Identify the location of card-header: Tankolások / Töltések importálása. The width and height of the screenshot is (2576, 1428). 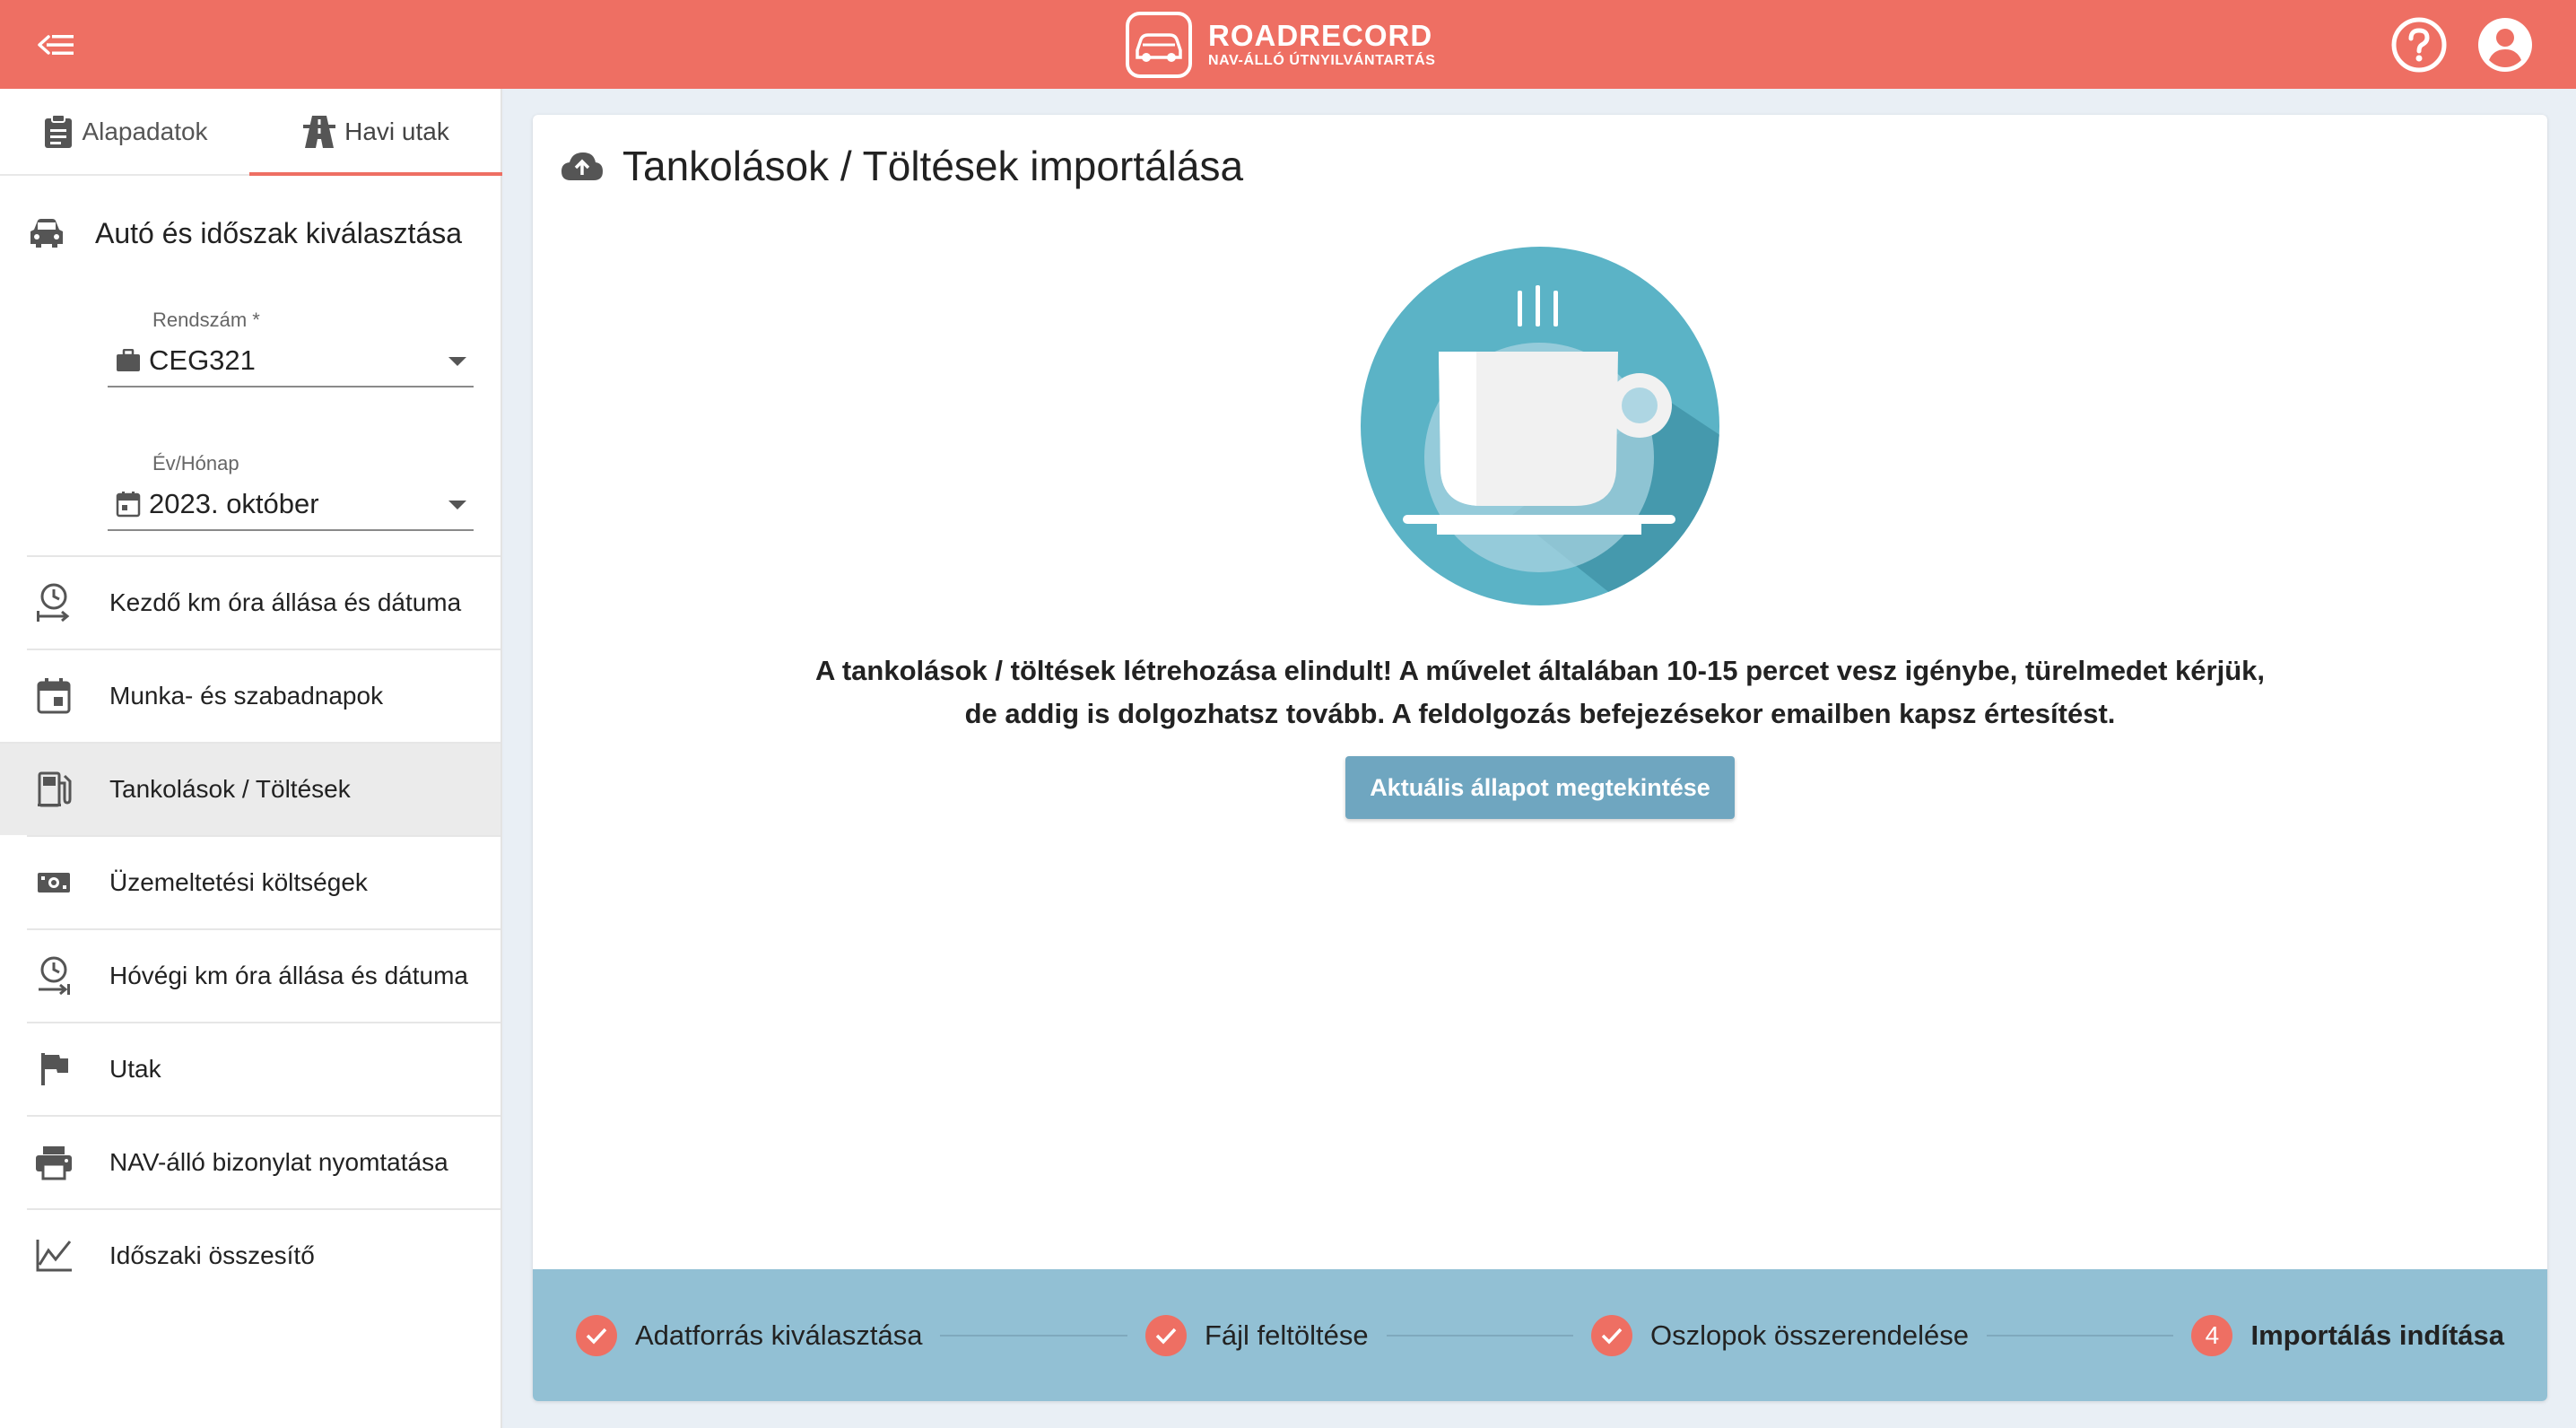
(901, 166).